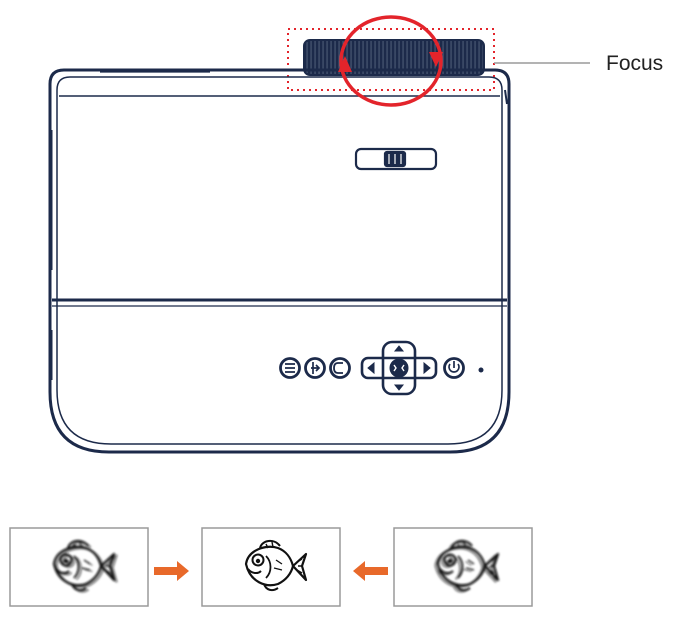 The image size is (678, 617). What do you see at coordinates (79, 567) in the screenshot?
I see `focus-frame-blurry-left` at bounding box center [79, 567].